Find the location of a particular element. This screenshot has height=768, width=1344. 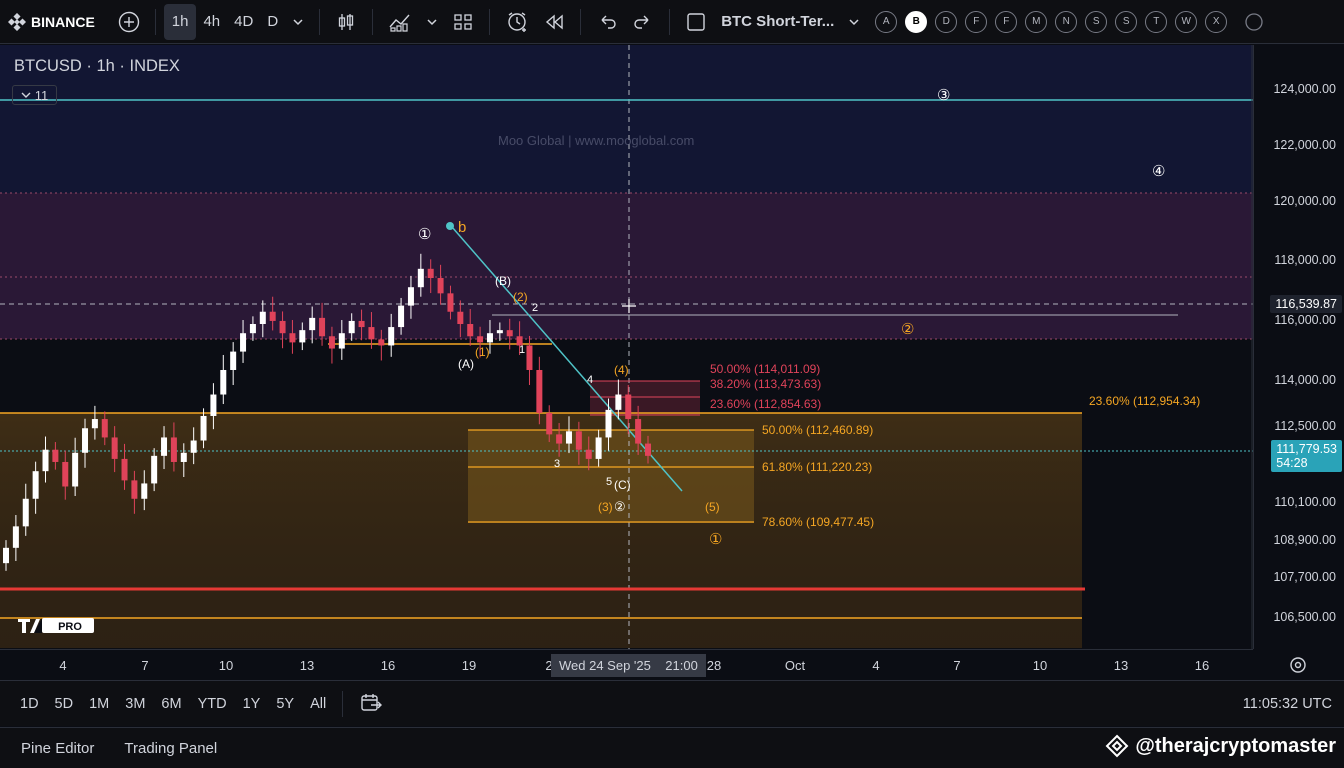

replay-button is located at coordinates (554, 22).